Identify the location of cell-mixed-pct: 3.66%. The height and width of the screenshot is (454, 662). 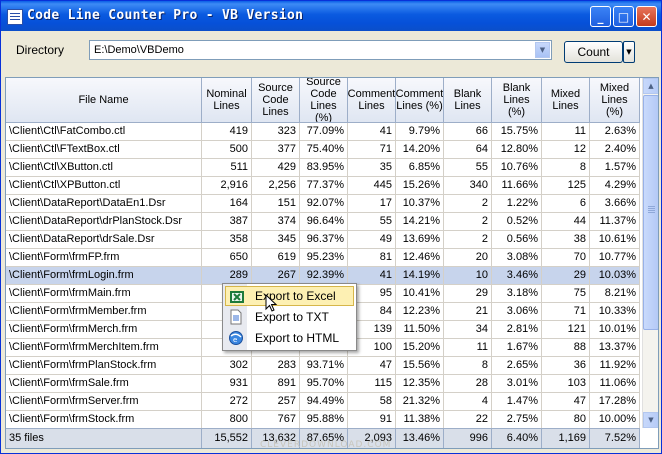
(615, 204).